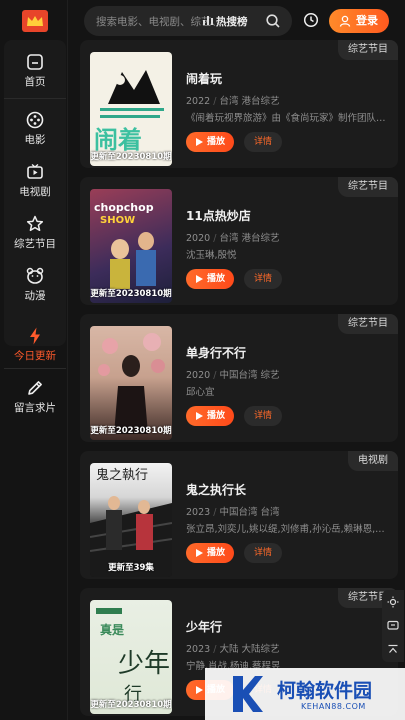  I want to click on item-cast: 邱心宜, so click(200, 392).